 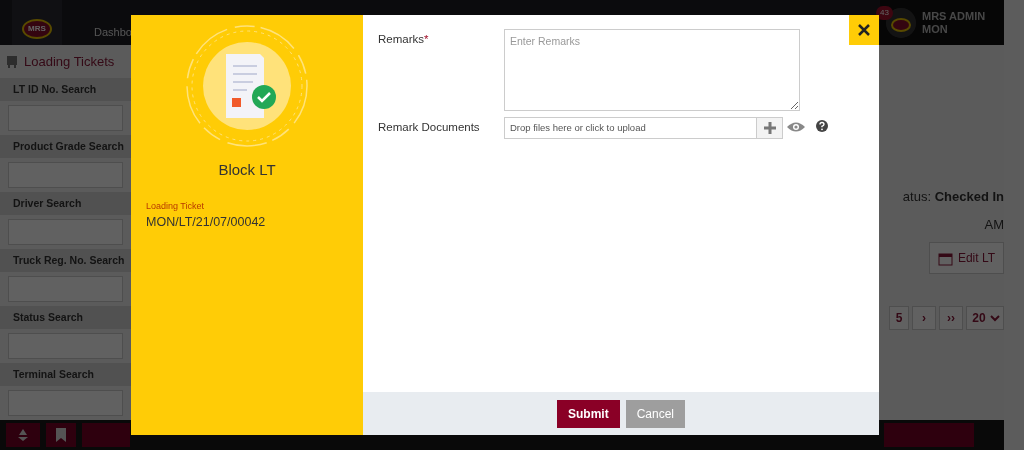 I want to click on feedback-button, so click(x=106, y=435).